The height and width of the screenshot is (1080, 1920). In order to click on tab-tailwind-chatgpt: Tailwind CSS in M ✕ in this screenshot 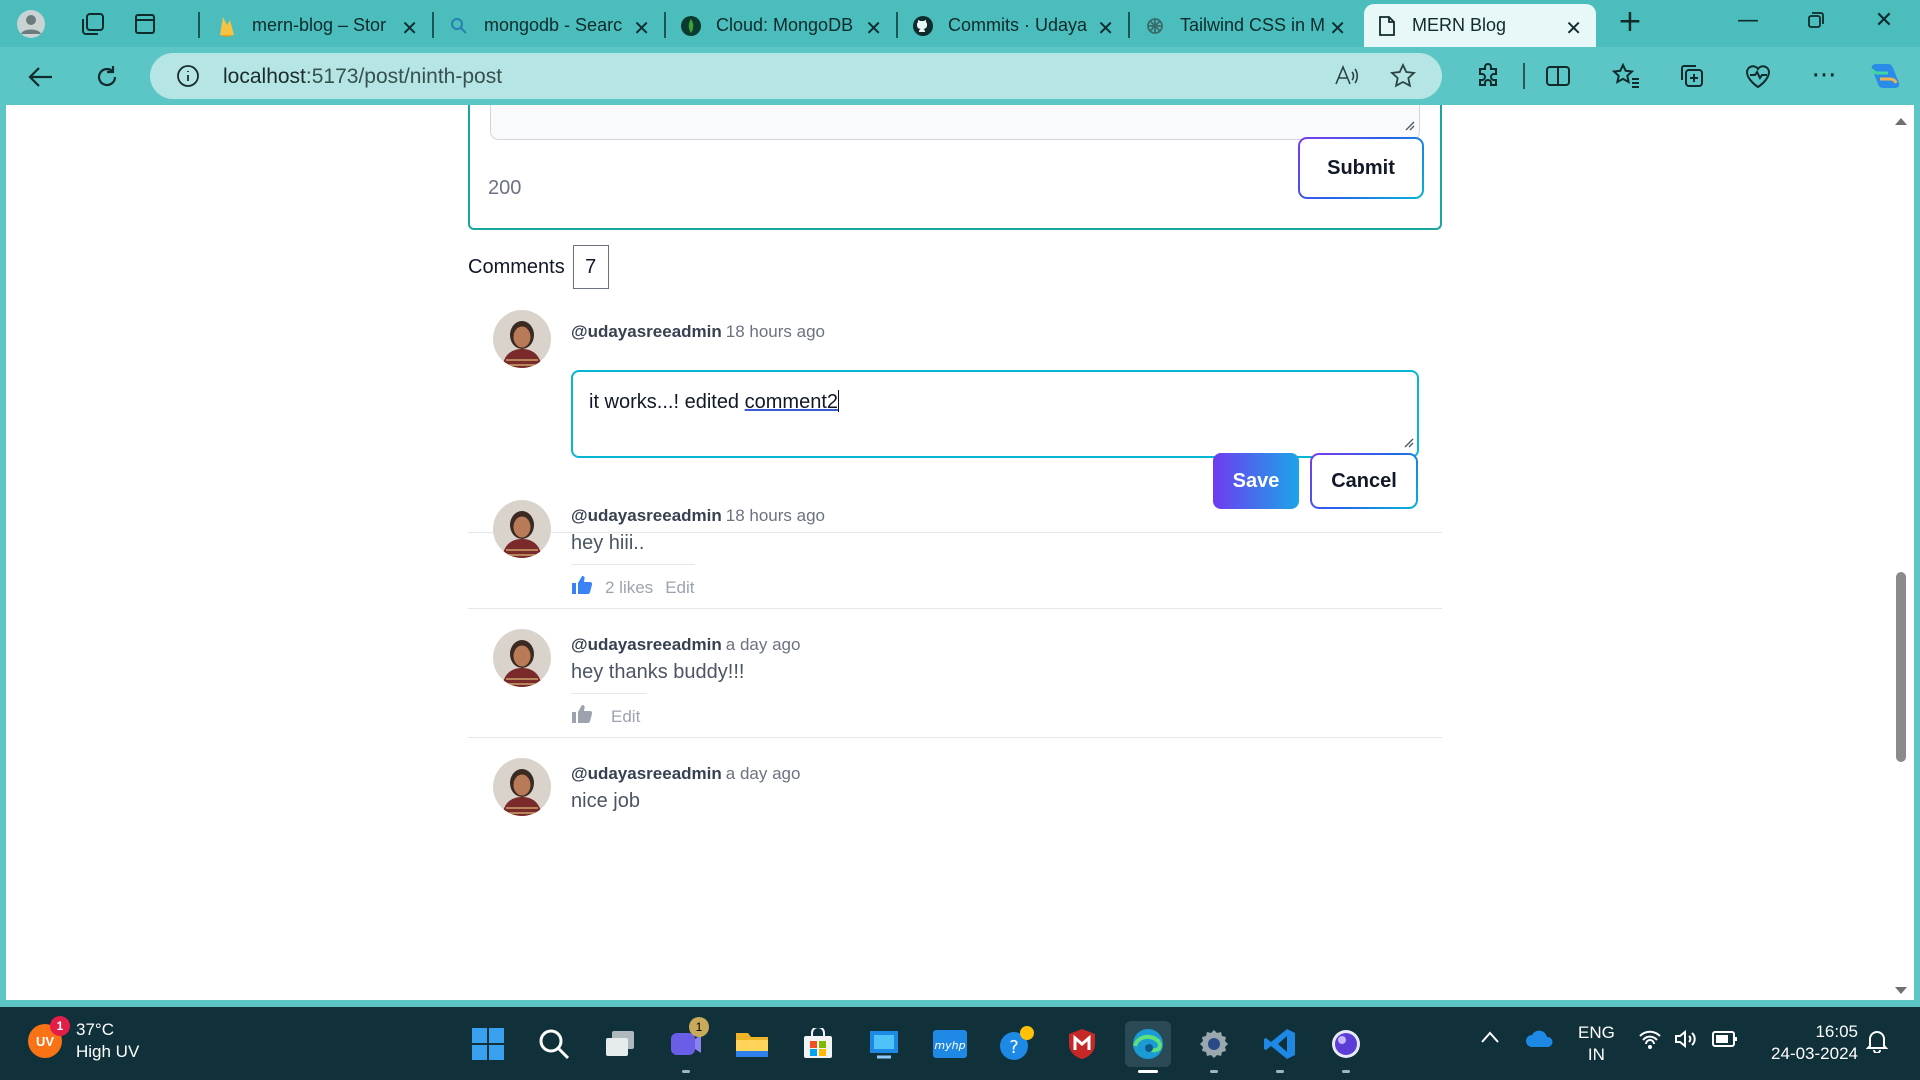, I will do `click(1246, 25)`.